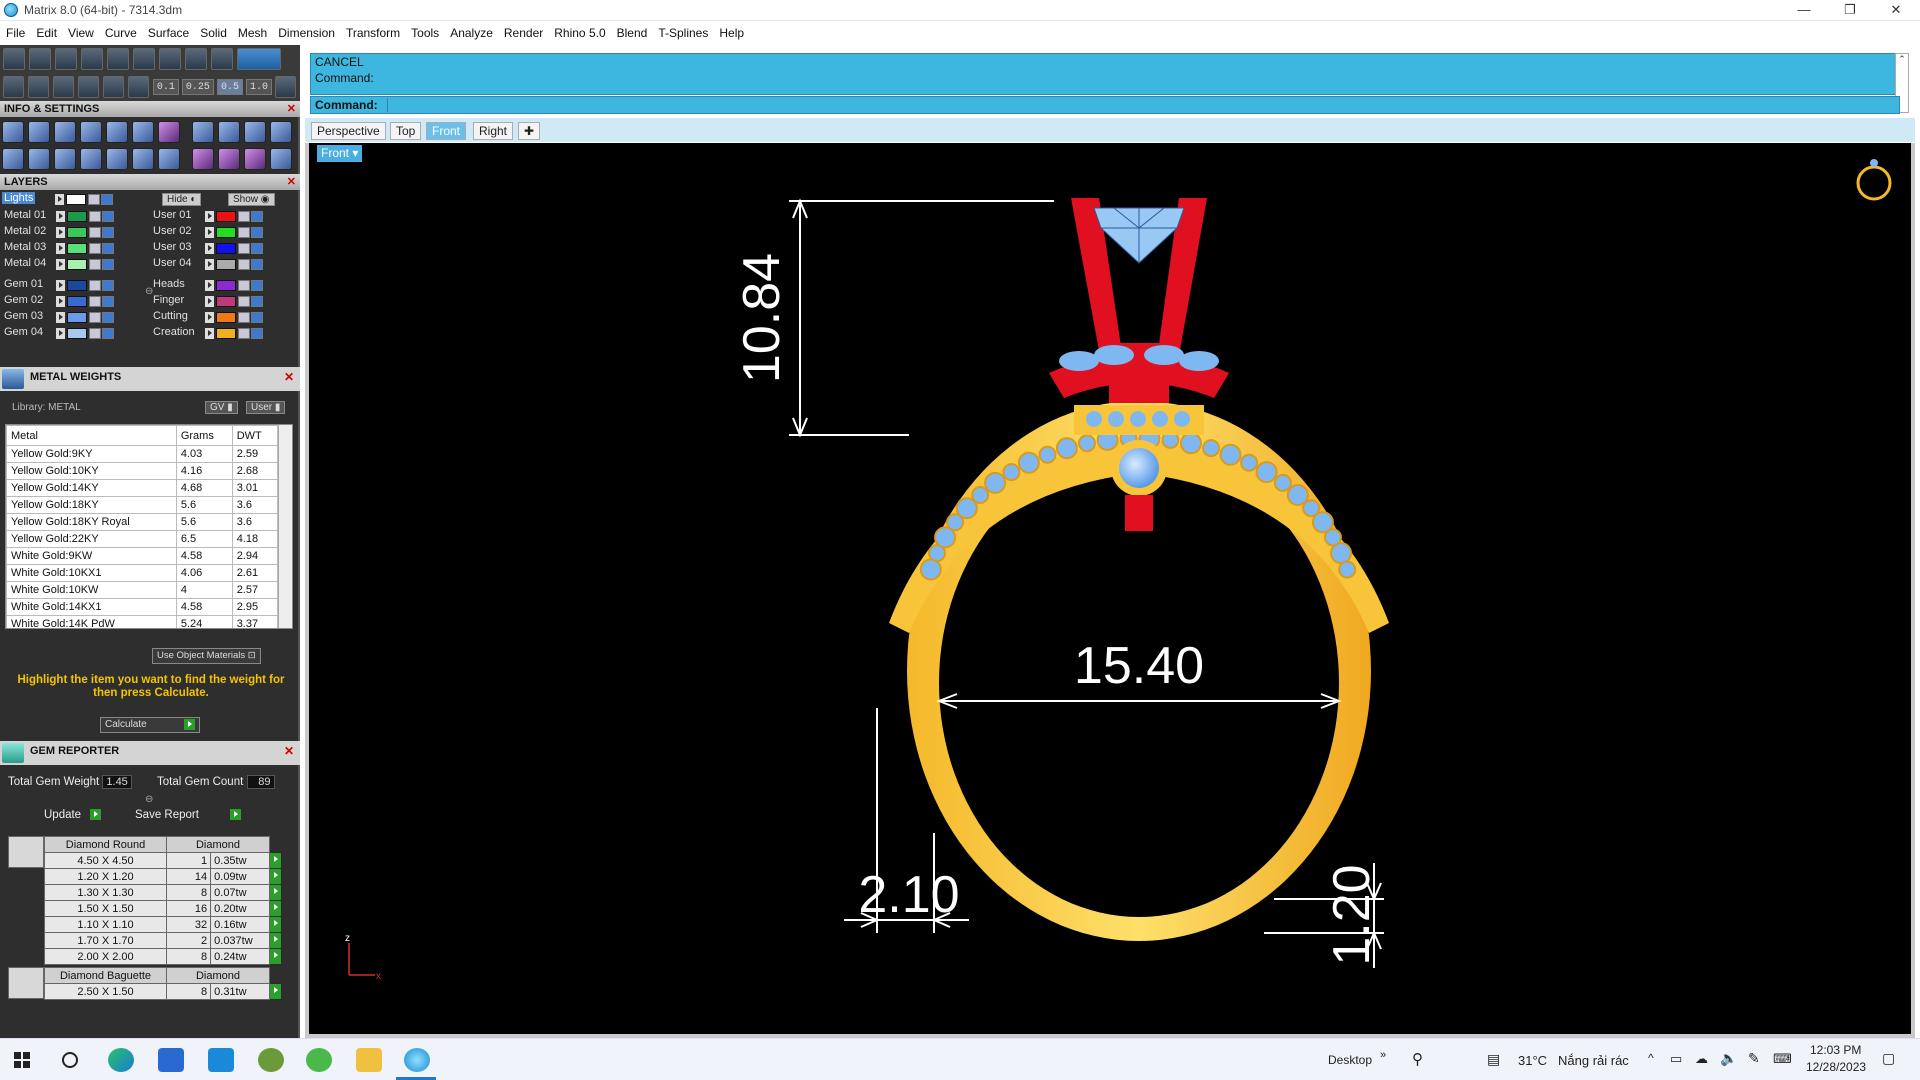 This screenshot has height=1080, width=1920. I want to click on layer-heads-label: Heads, so click(169, 284).